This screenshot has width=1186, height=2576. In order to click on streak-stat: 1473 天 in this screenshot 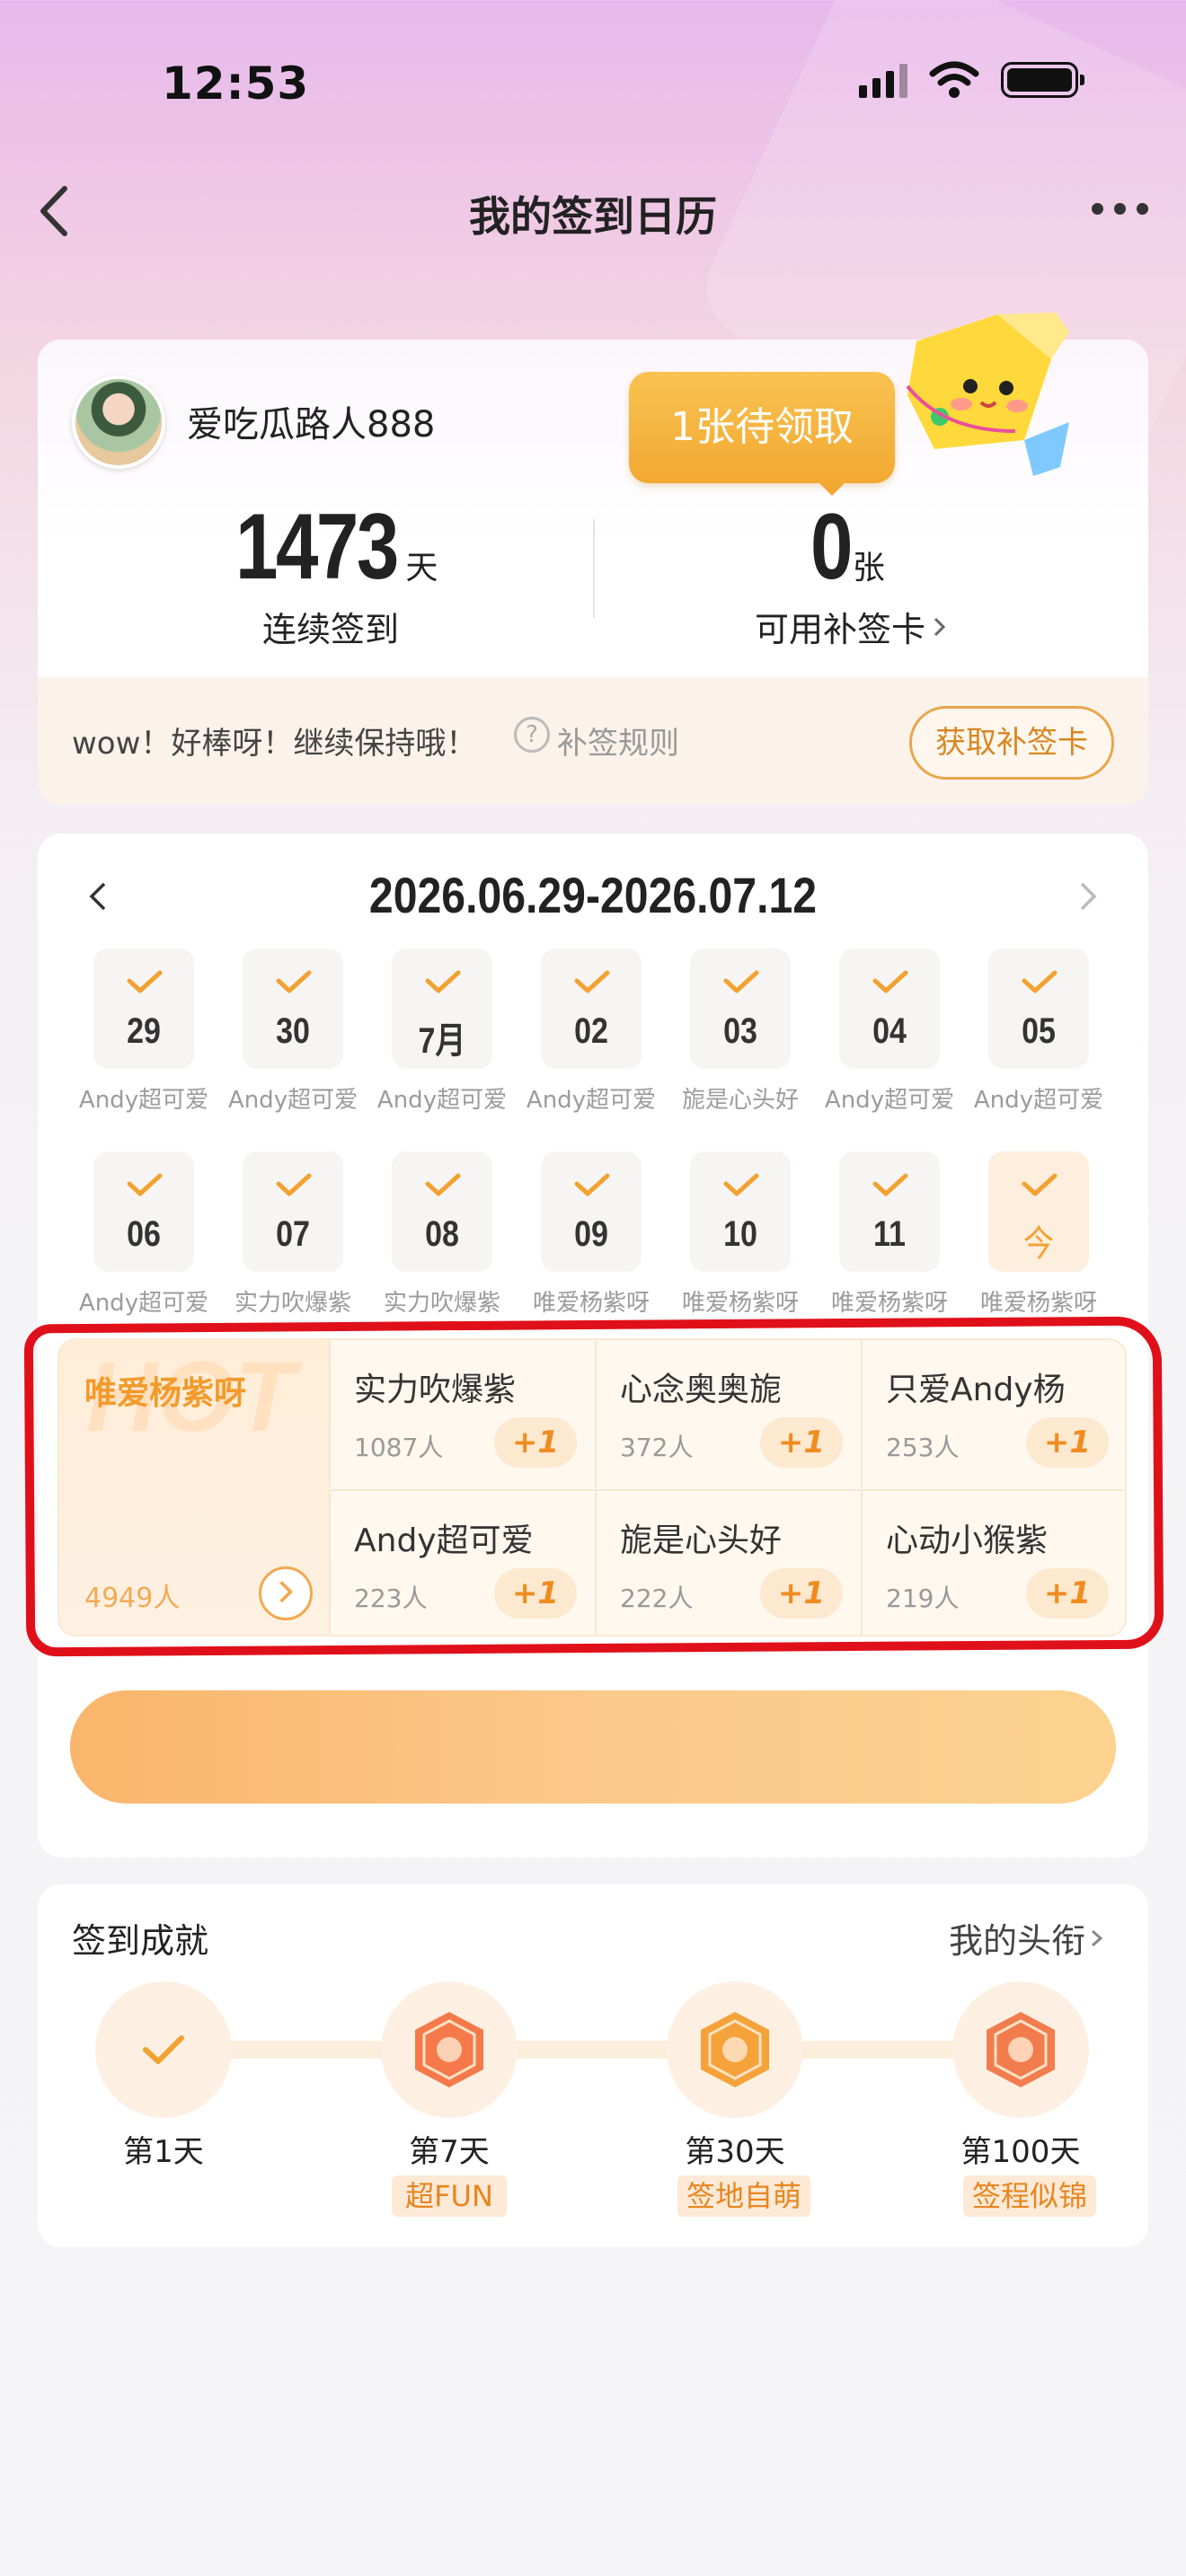, I will do `click(336, 547)`.